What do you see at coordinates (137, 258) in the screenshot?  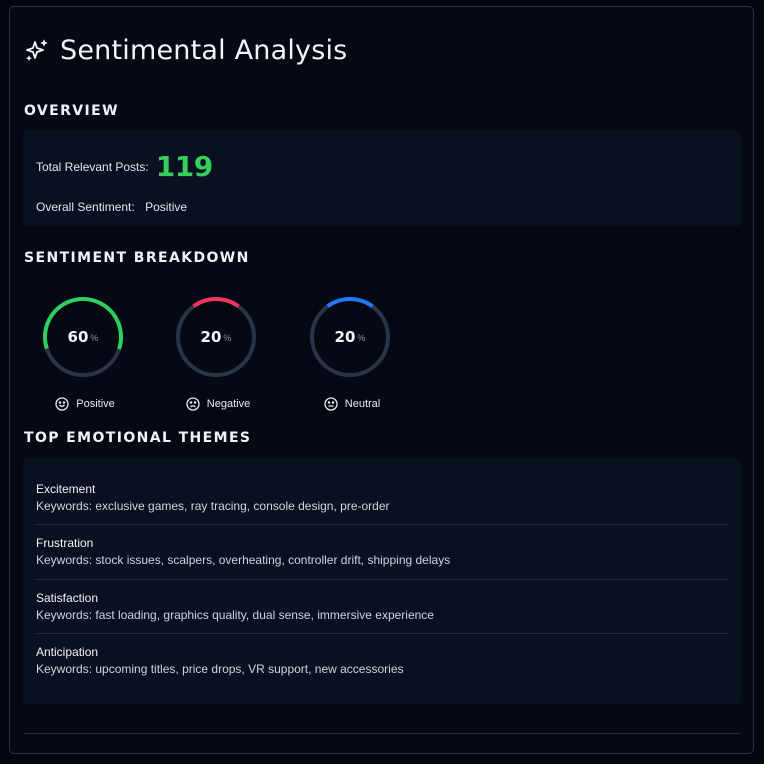 I see `breakdown-heading: SENTIMENT BREAKDOWN` at bounding box center [137, 258].